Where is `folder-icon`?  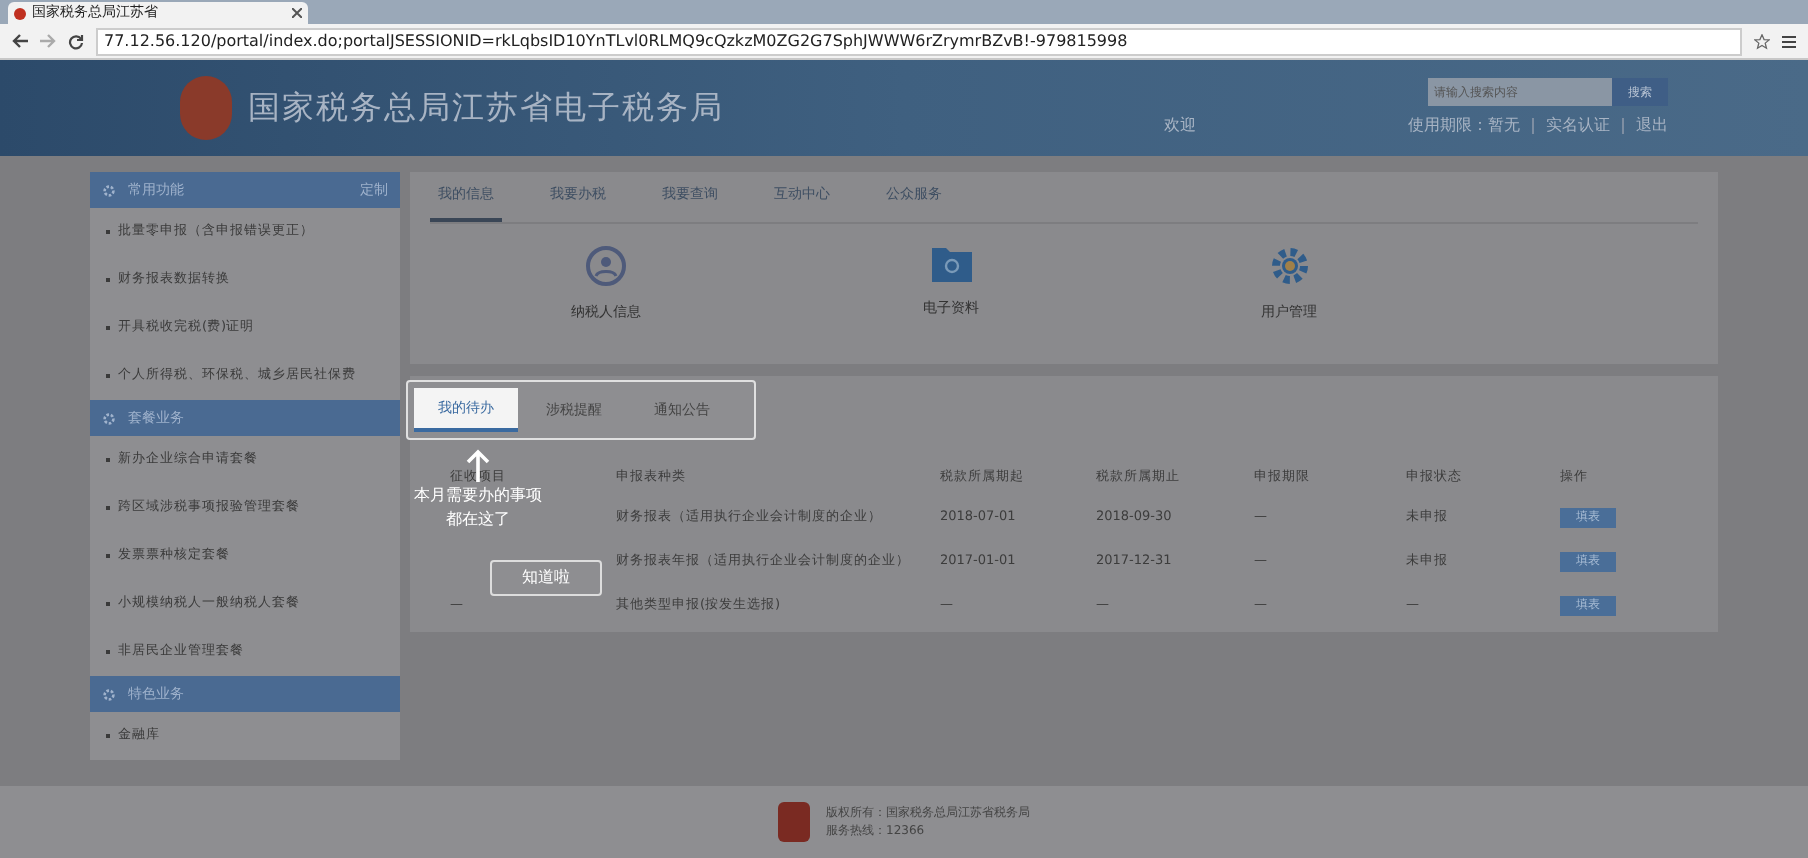 folder-icon is located at coordinates (951, 263).